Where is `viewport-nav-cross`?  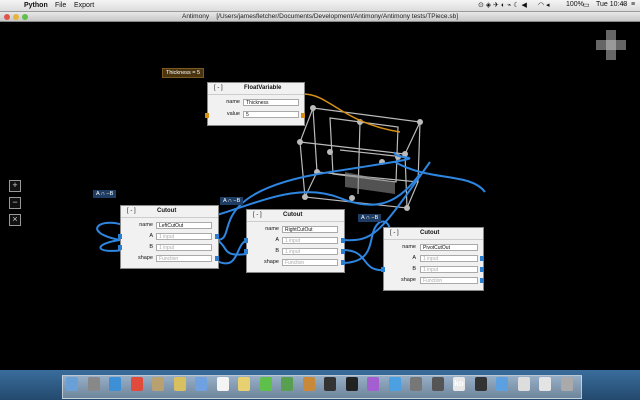
viewport-nav-cross is located at coordinates (611, 45).